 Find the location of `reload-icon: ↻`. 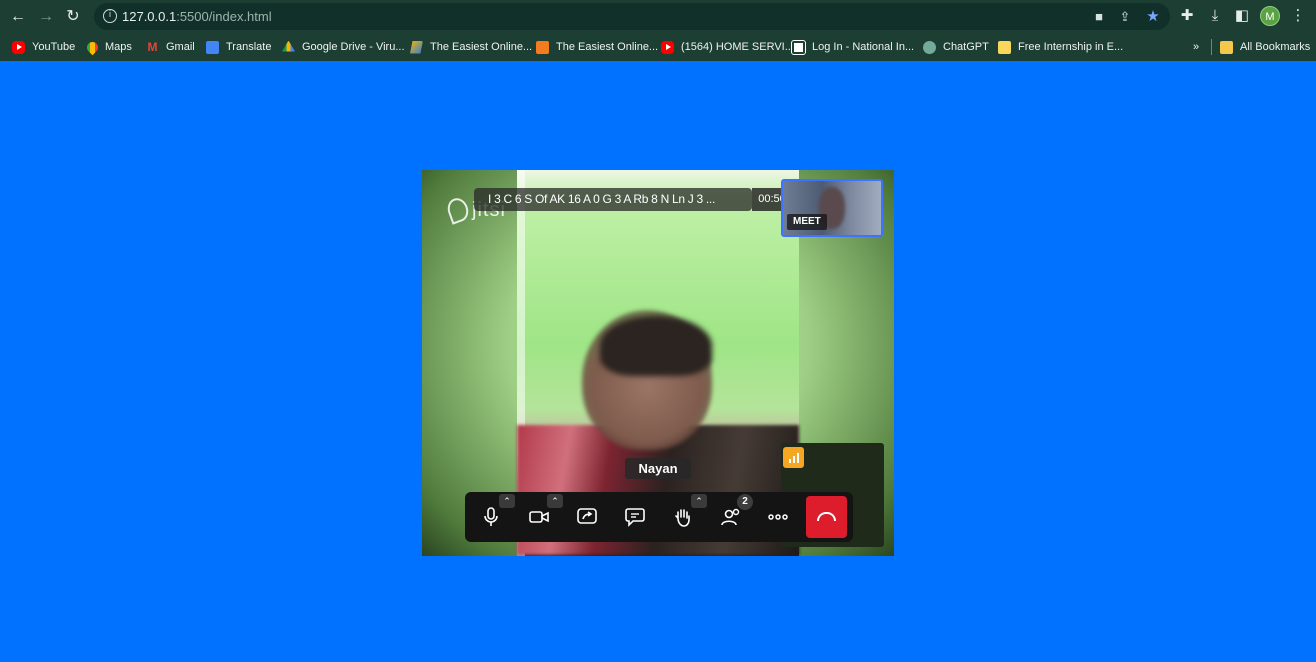

reload-icon: ↻ is located at coordinates (73, 17).